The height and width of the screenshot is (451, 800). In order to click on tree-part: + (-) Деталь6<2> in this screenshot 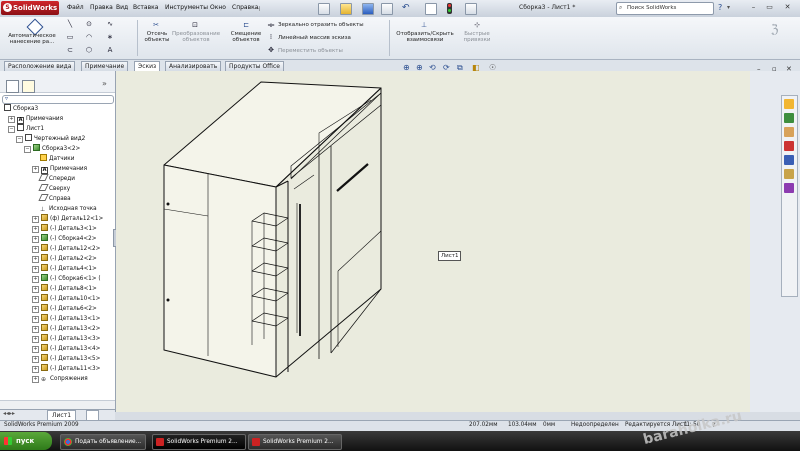, I will do `click(58, 309)`.